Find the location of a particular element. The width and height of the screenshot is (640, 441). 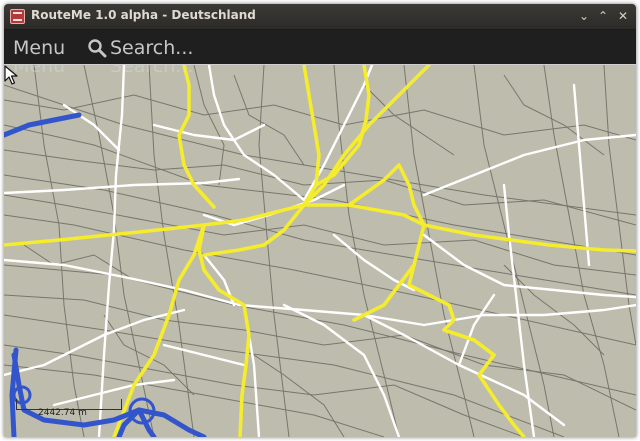

window-title: RouteMe 1.0 alpha - Deutschland is located at coordinates (143, 15).